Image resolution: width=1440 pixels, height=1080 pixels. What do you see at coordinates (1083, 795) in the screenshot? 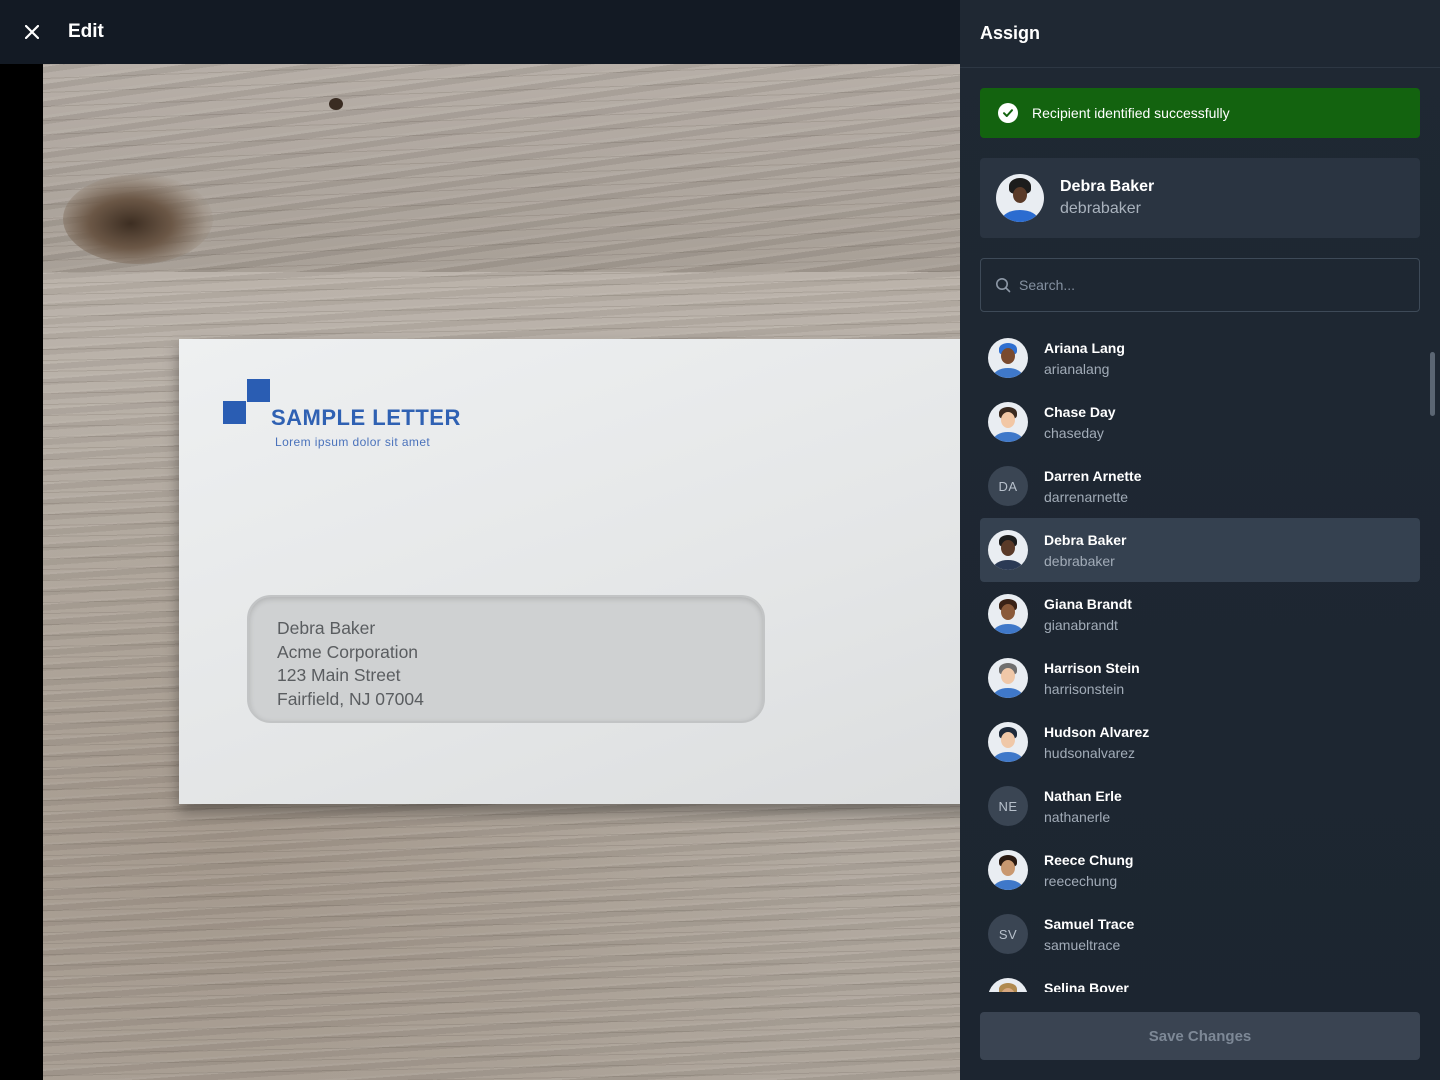
I see `recipient-name: Nathan Erle` at bounding box center [1083, 795].